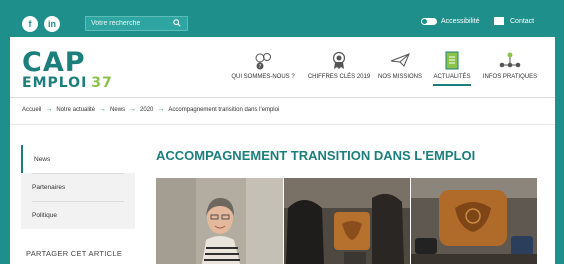  What do you see at coordinates (429, 21) in the screenshot?
I see `toggle-icon` at bounding box center [429, 21].